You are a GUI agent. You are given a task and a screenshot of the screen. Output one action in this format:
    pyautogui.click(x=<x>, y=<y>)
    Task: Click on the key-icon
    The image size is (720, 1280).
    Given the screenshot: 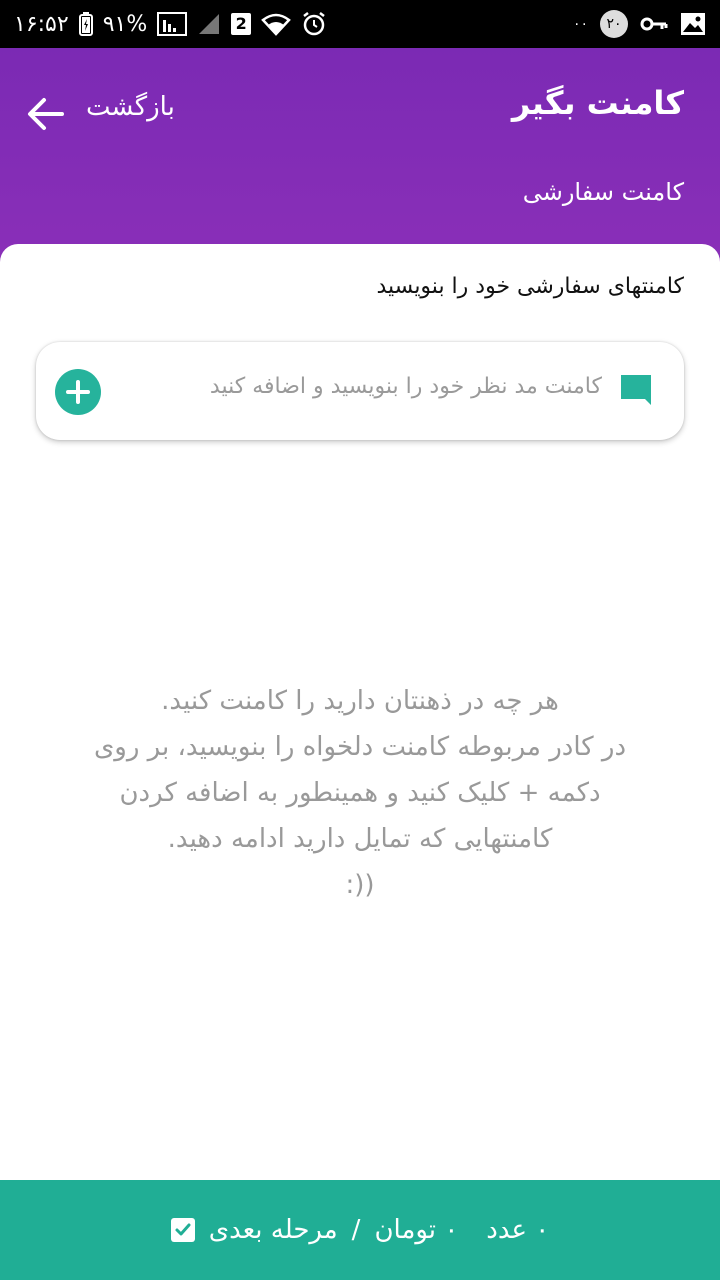 What is the action you would take?
    pyautogui.click(x=654, y=24)
    